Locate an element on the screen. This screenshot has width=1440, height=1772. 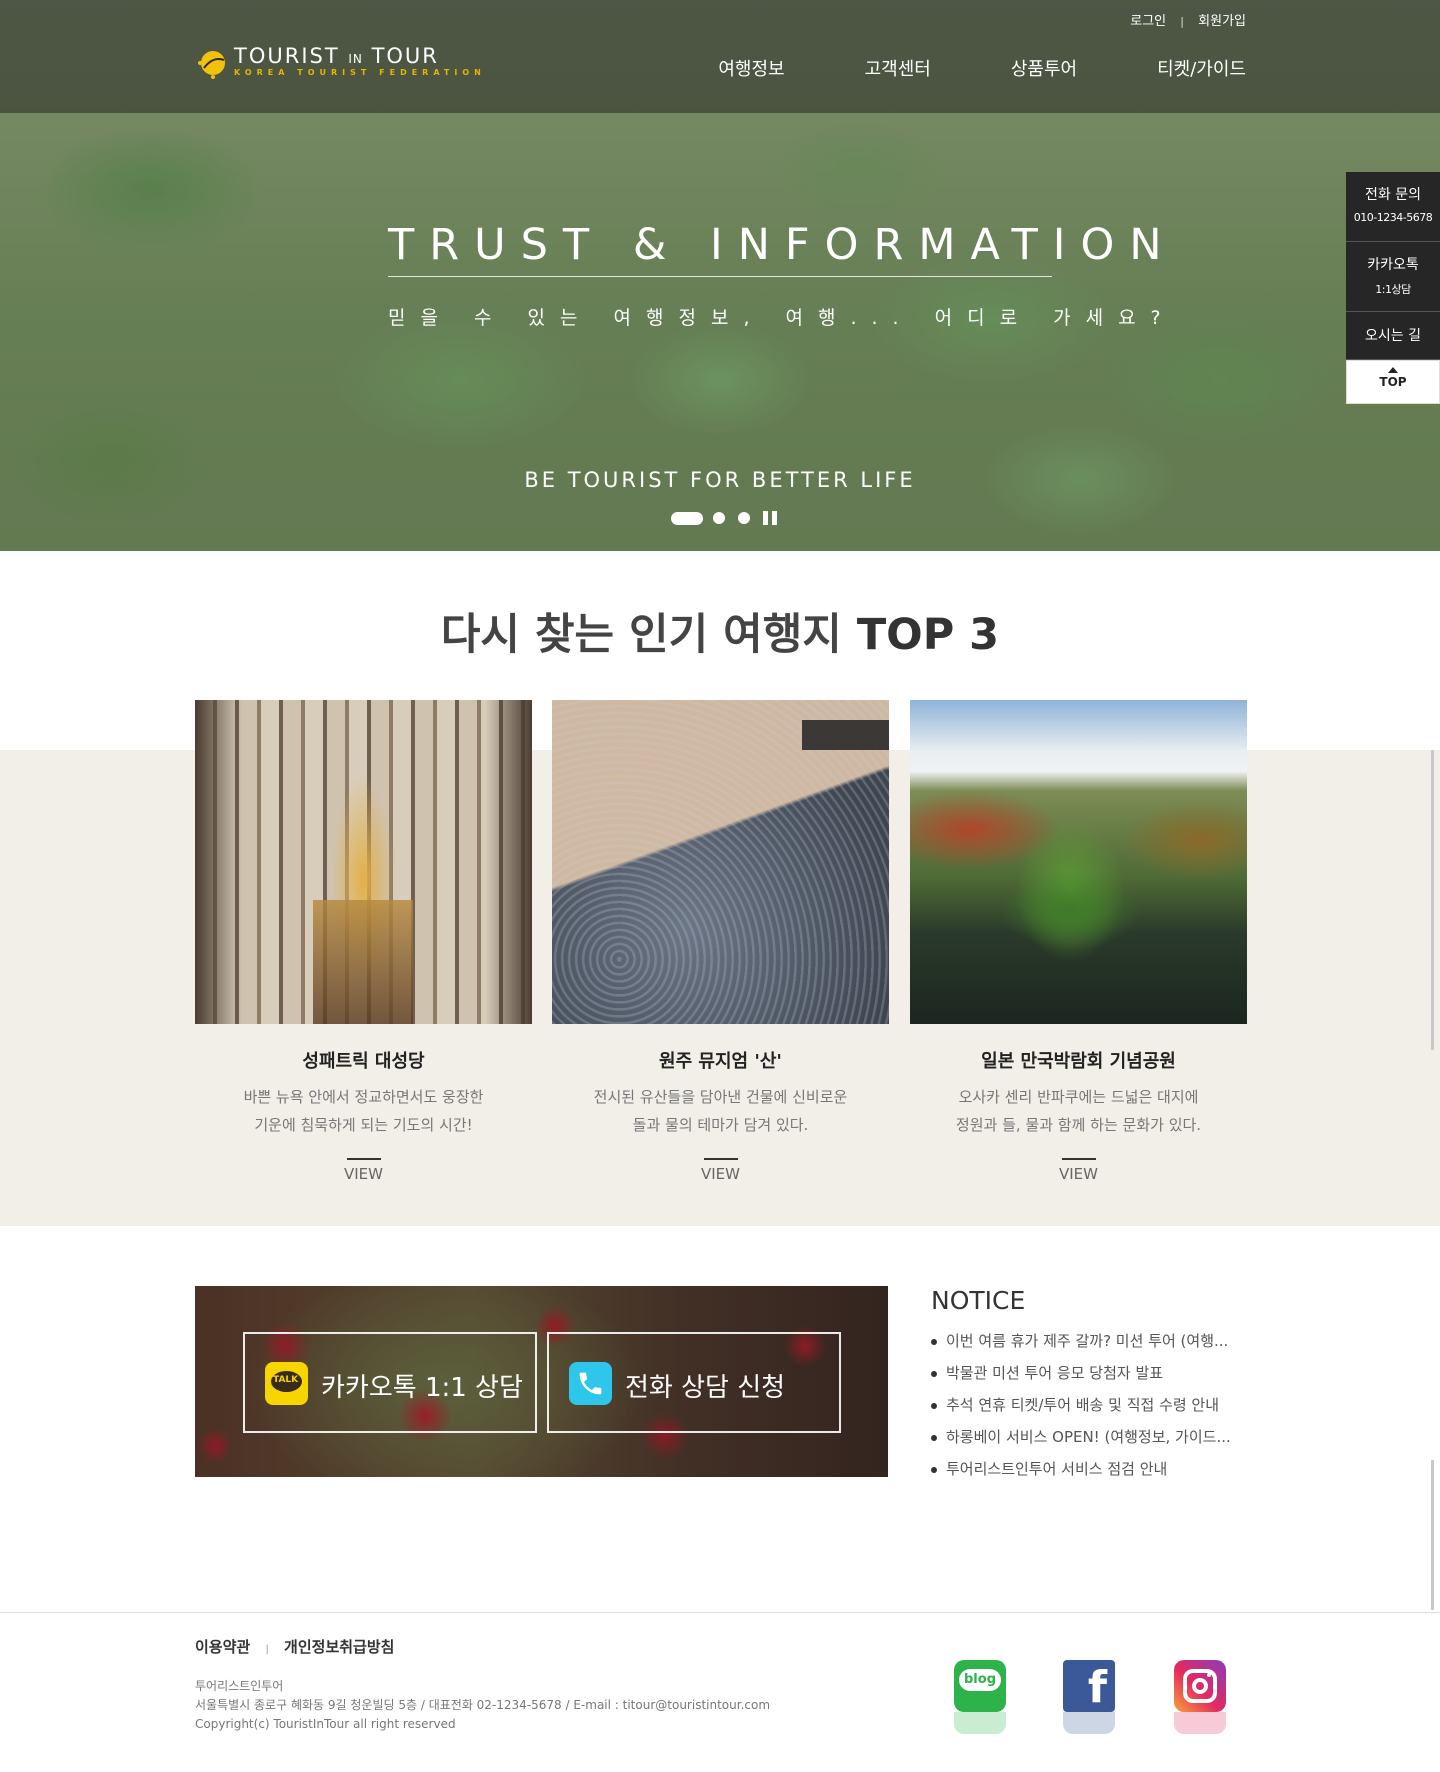
st-patricks-photo is located at coordinates (363, 862).